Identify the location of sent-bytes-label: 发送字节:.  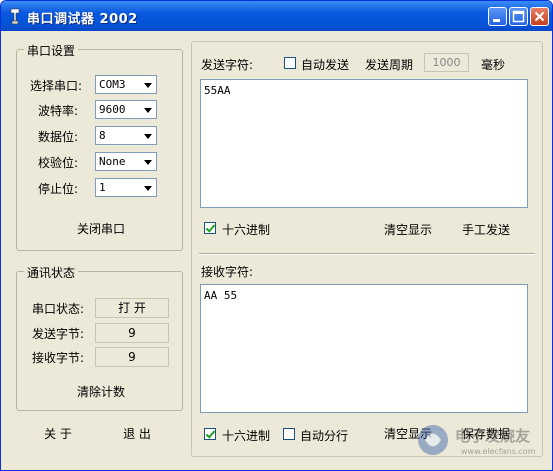
(58, 334).